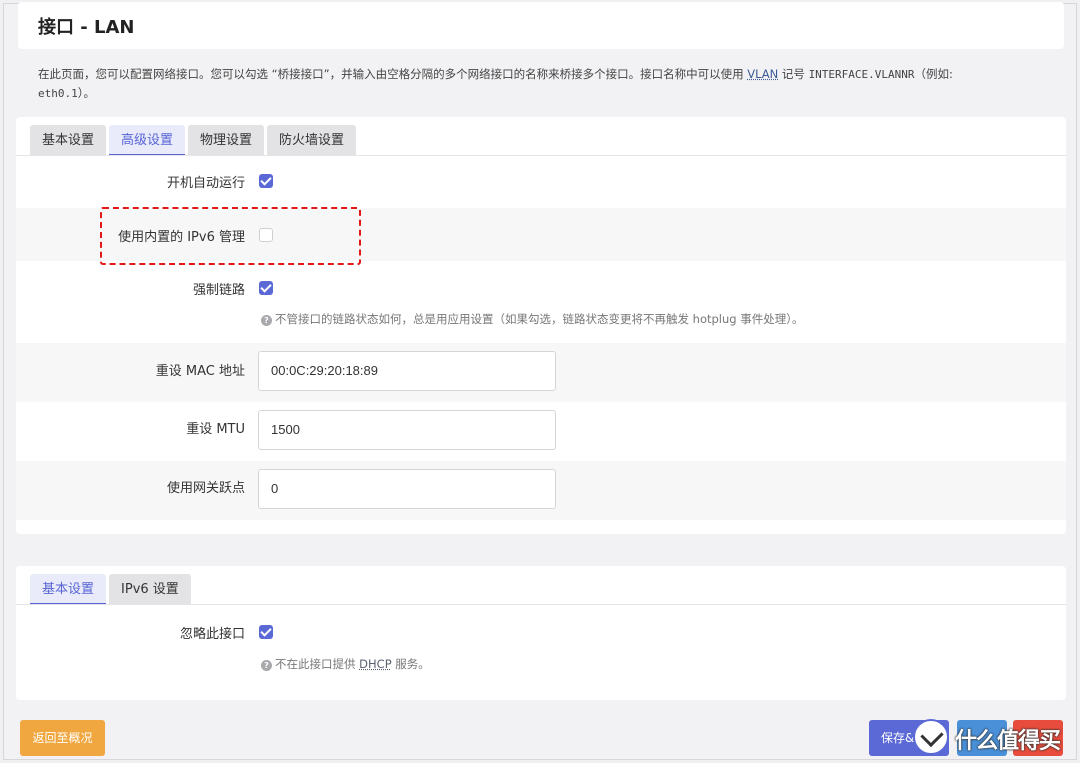  I want to click on tab-physical-settings: 物理设置, so click(226, 140).